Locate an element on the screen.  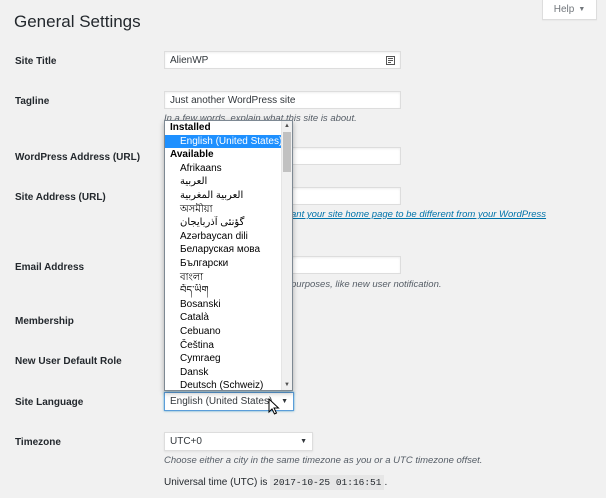
wordpress-address-label: WordPress Address (URL) is located at coordinates (78, 157).